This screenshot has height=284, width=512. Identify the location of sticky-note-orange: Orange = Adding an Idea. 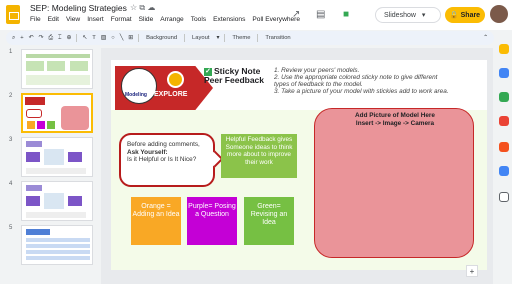
(156, 221).